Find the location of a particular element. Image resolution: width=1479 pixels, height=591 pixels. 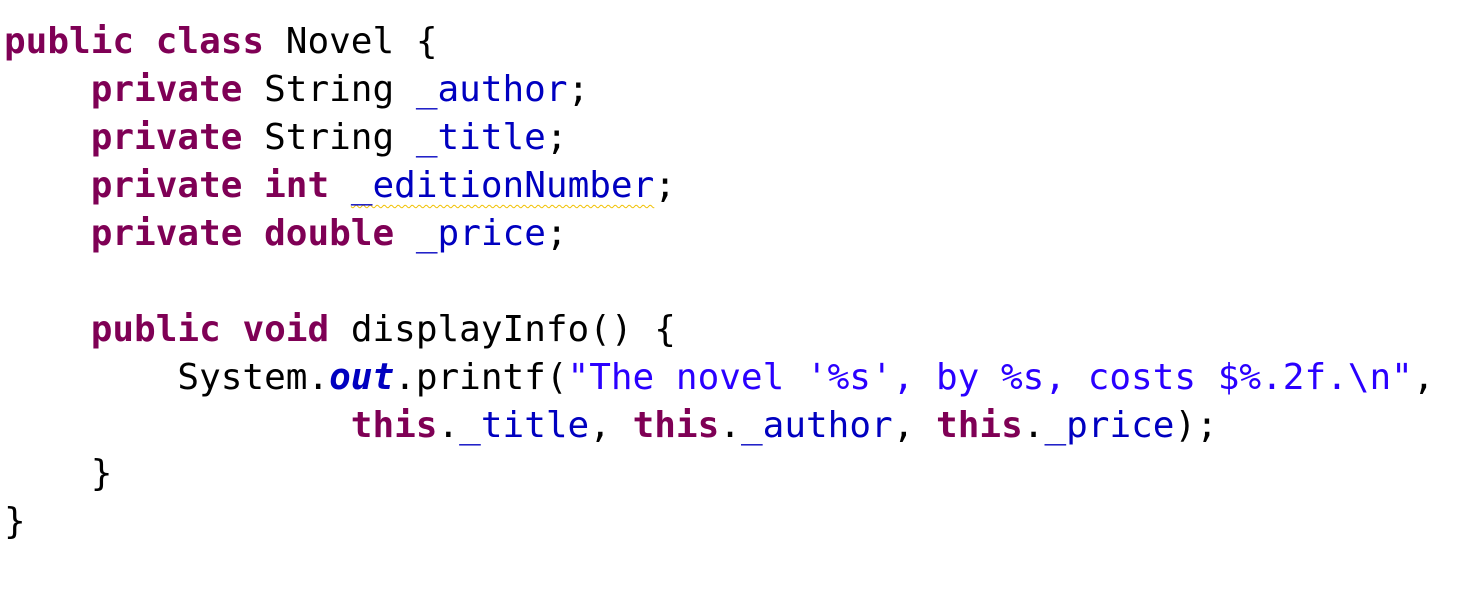

code-token-plain: System. is located at coordinates (167, 377).